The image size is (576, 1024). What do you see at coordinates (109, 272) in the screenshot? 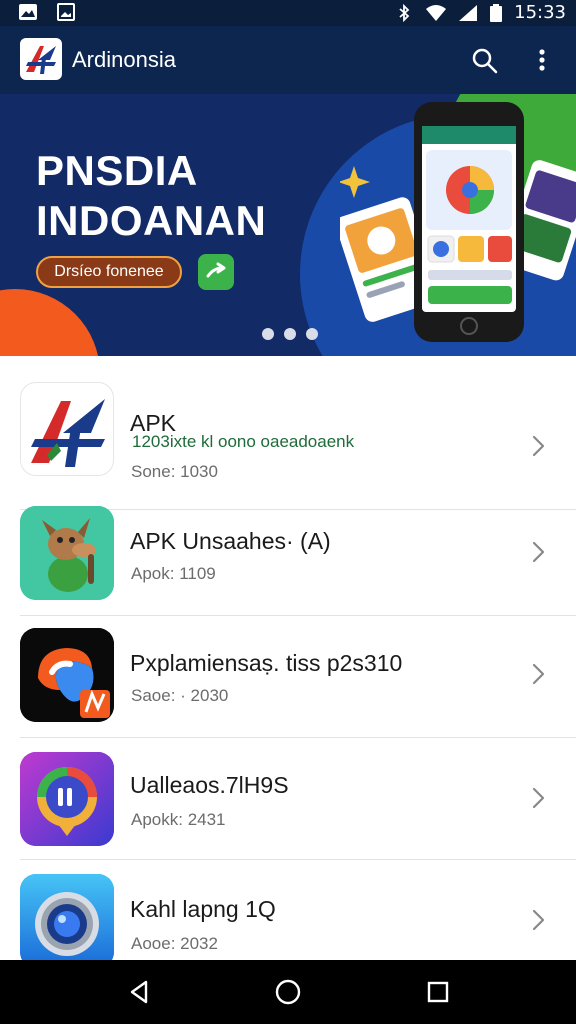
I see `banner-cta-button: Drsíeo fonenee` at bounding box center [109, 272].